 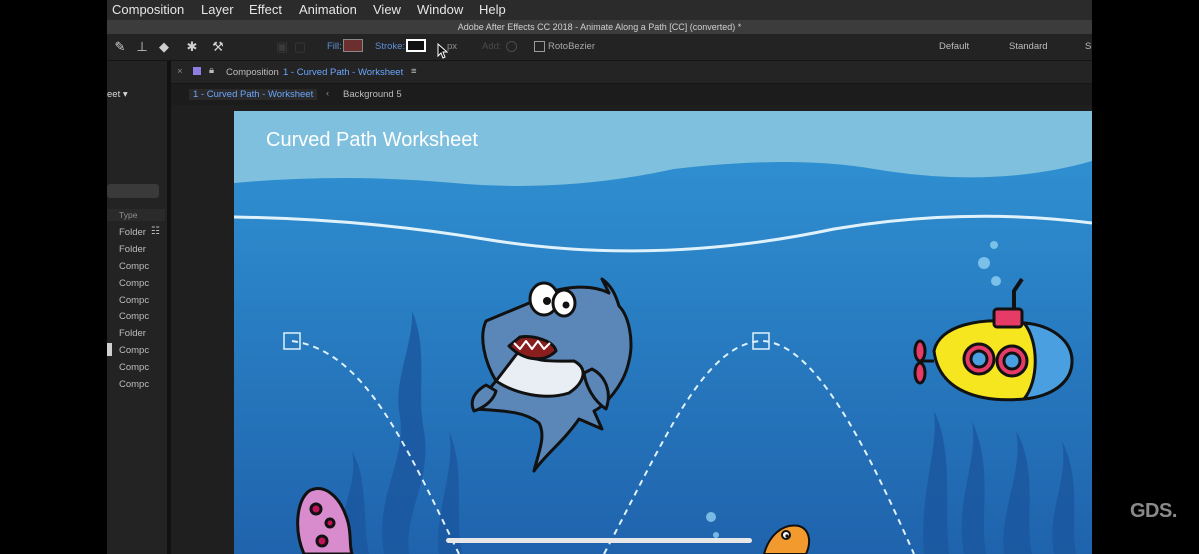 What do you see at coordinates (443, 51) in the screenshot?
I see `mouse-cursor-icon` at bounding box center [443, 51].